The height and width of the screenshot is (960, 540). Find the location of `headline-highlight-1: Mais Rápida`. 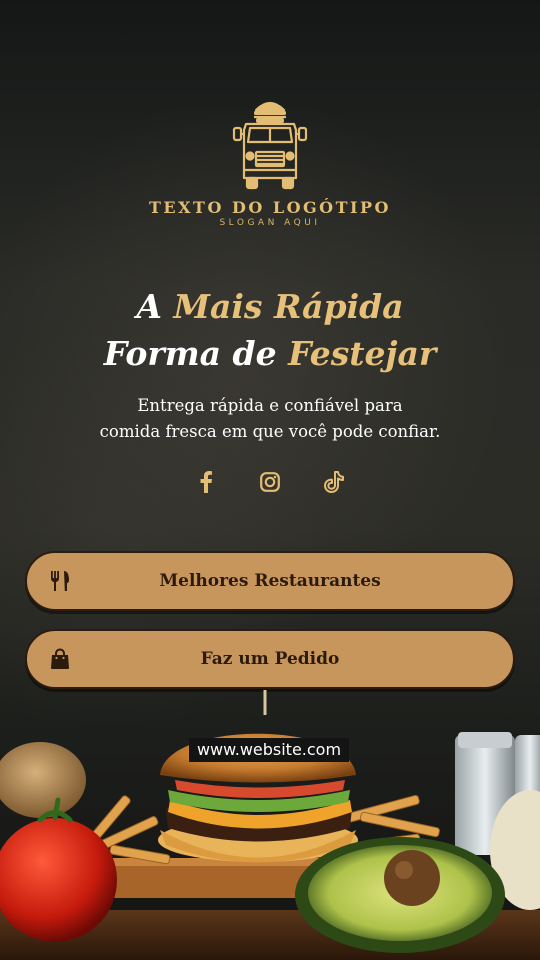

headline-highlight-1: Mais Rápida is located at coordinates (288, 306).